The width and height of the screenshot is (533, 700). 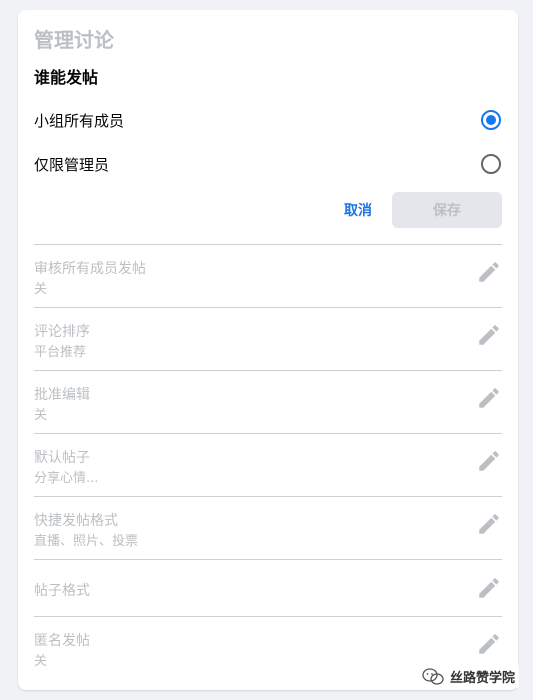 What do you see at coordinates (74, 40) in the screenshot?
I see `section-title: 管理讨论` at bounding box center [74, 40].